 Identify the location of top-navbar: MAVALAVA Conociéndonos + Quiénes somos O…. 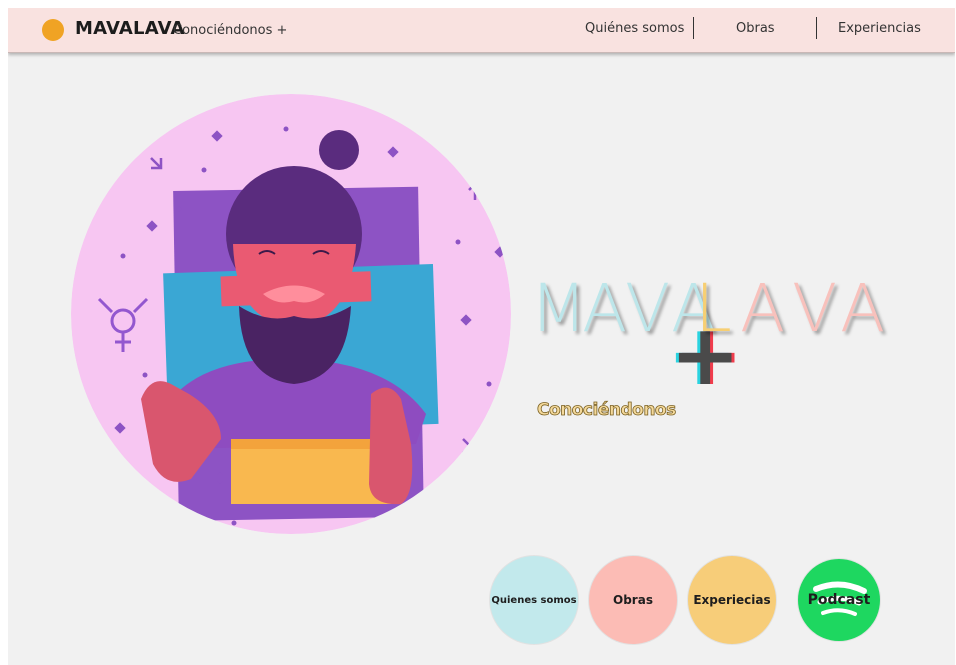
(481, 30).